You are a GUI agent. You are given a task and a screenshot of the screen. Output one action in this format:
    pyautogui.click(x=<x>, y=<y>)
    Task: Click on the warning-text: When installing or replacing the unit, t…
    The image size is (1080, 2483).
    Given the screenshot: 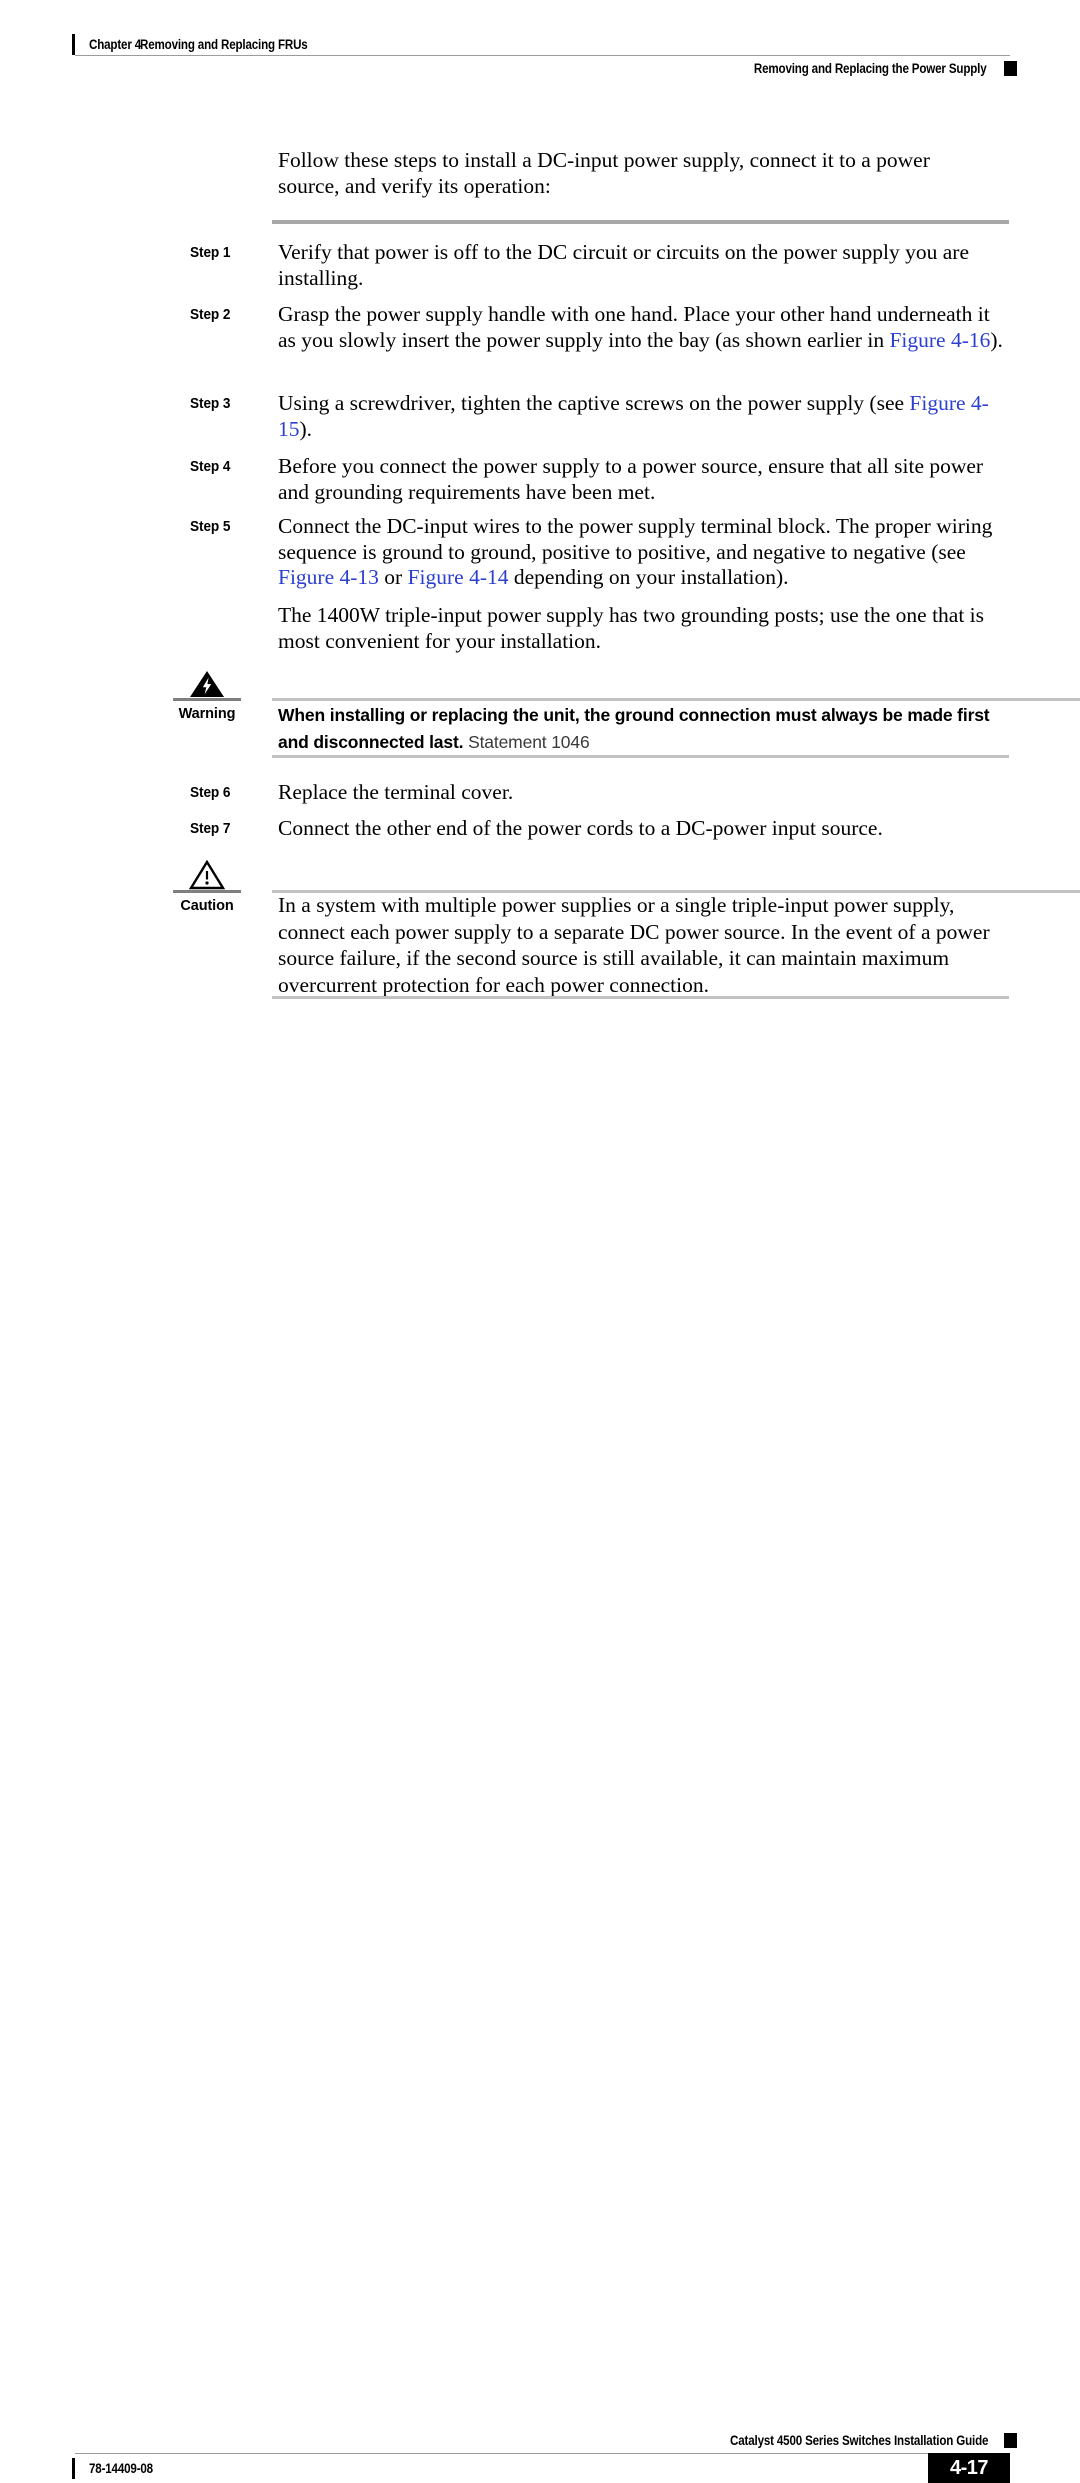 What is the action you would take?
    pyautogui.click(x=645, y=729)
    